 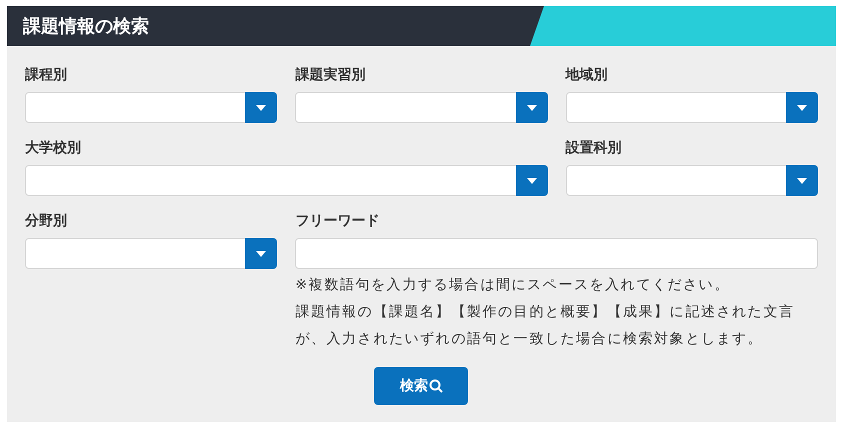 What do you see at coordinates (435, 386) in the screenshot?
I see `search-icon` at bounding box center [435, 386].